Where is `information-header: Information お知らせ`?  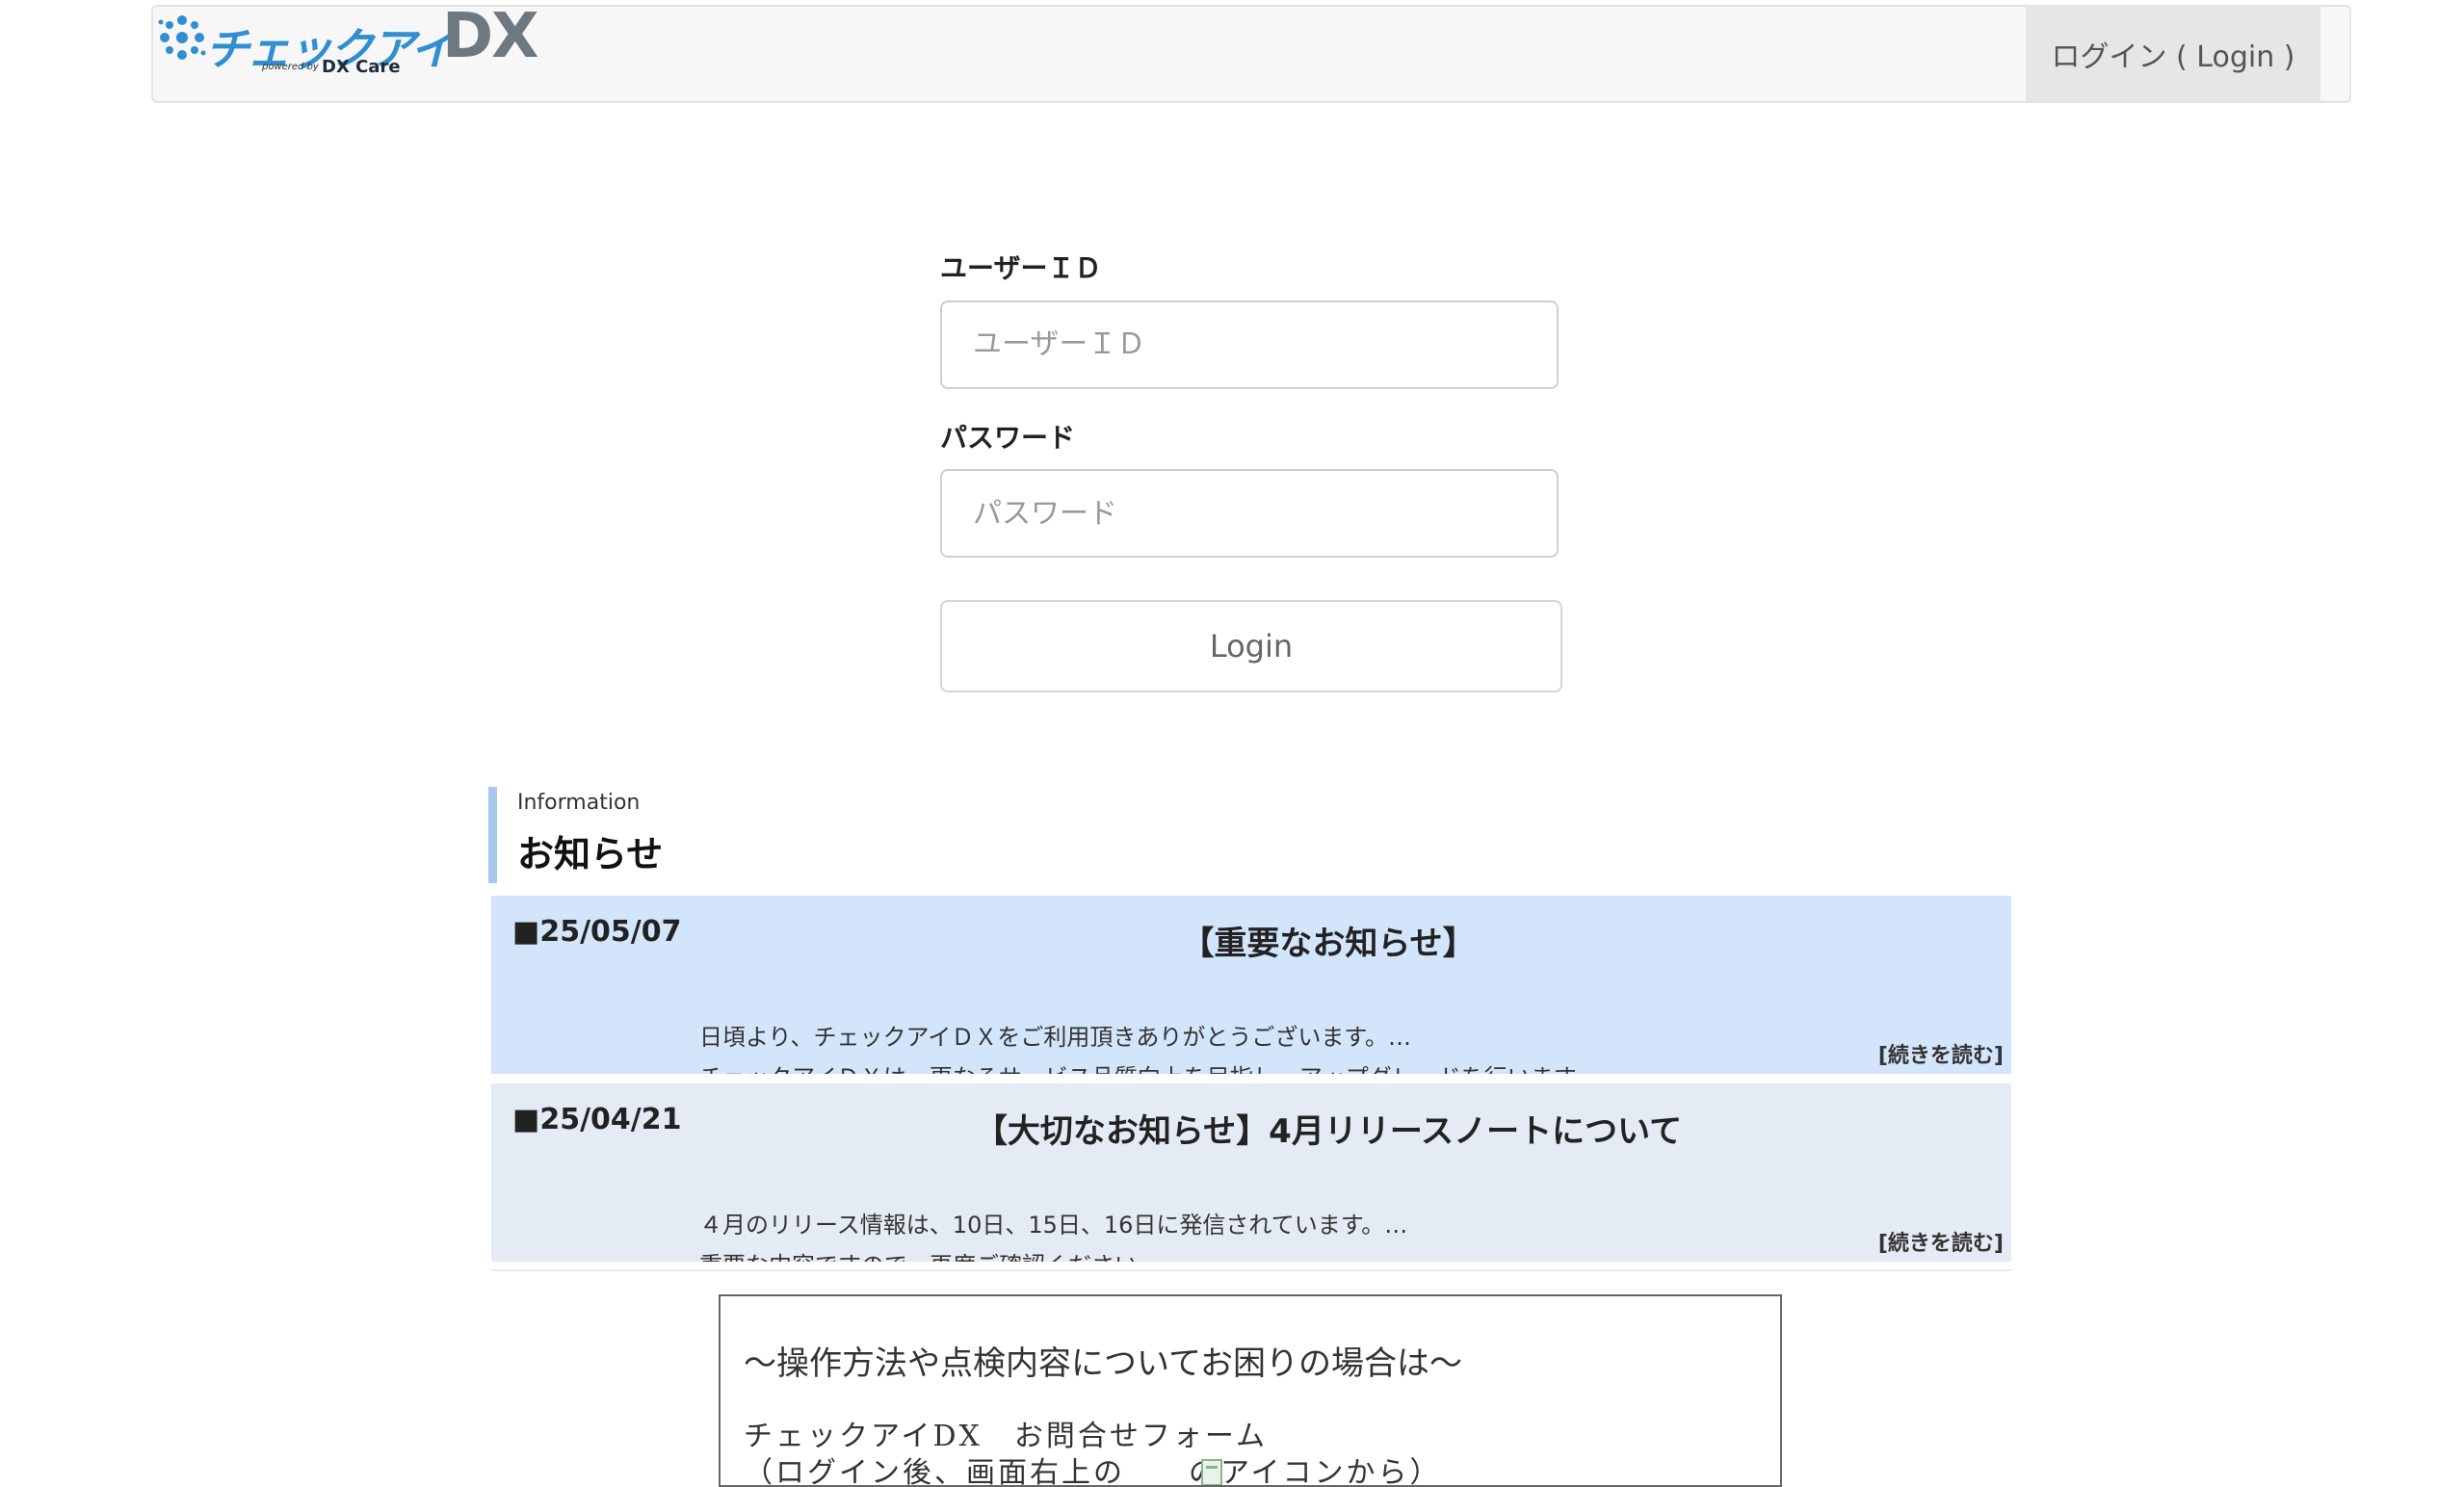 information-header: Information お知らせ is located at coordinates (575, 835).